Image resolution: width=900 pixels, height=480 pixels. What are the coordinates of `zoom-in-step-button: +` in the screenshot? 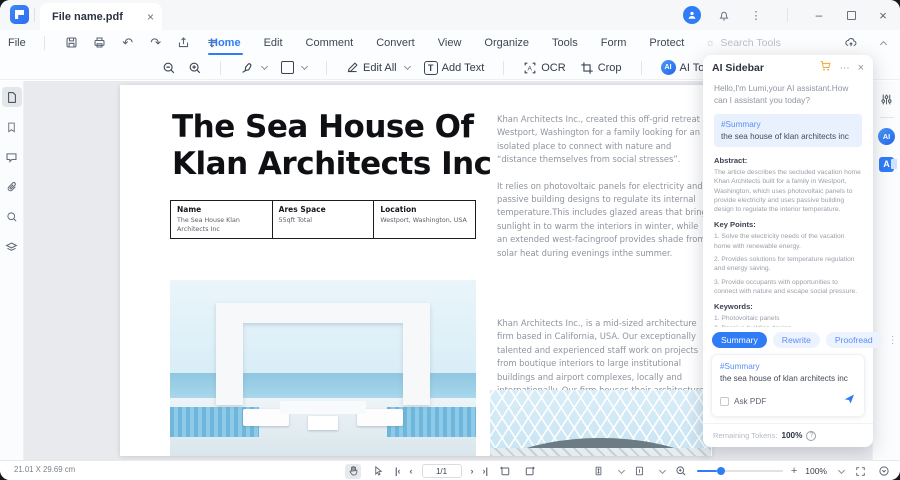 It's located at (794, 471).